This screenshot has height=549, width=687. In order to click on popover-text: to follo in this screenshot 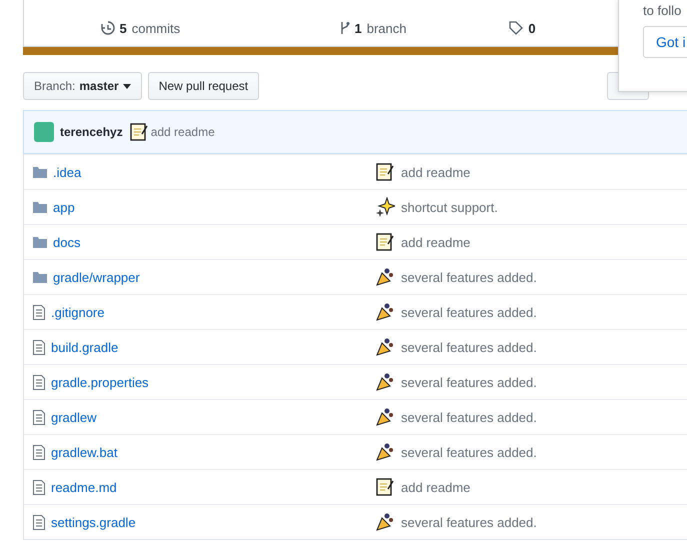, I will do `click(662, 10)`.